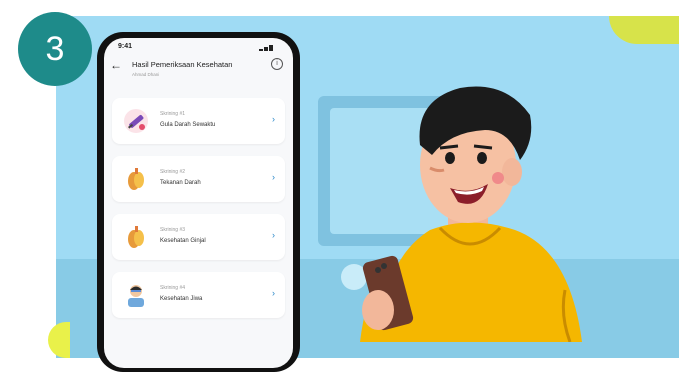  Describe the element at coordinates (116, 65) in the screenshot. I see `back-arrow-icon: ←` at that location.